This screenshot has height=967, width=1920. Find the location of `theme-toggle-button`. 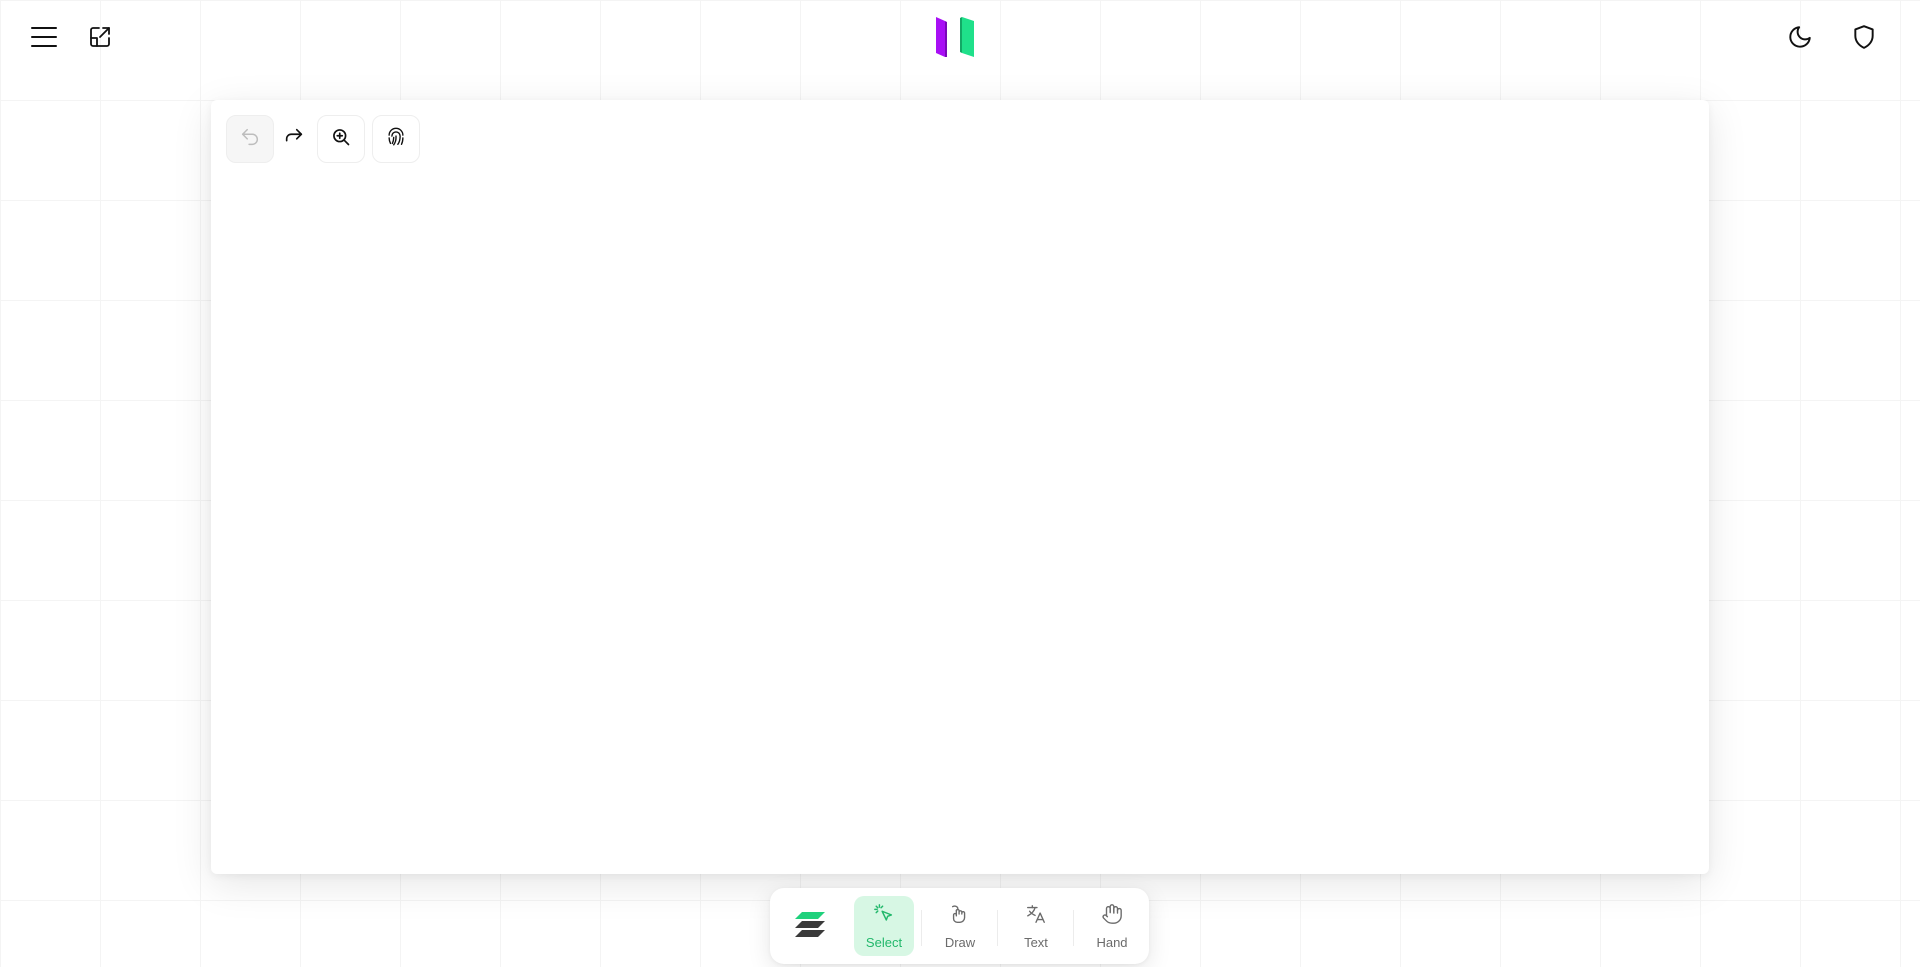

theme-toggle-button is located at coordinates (1800, 37).